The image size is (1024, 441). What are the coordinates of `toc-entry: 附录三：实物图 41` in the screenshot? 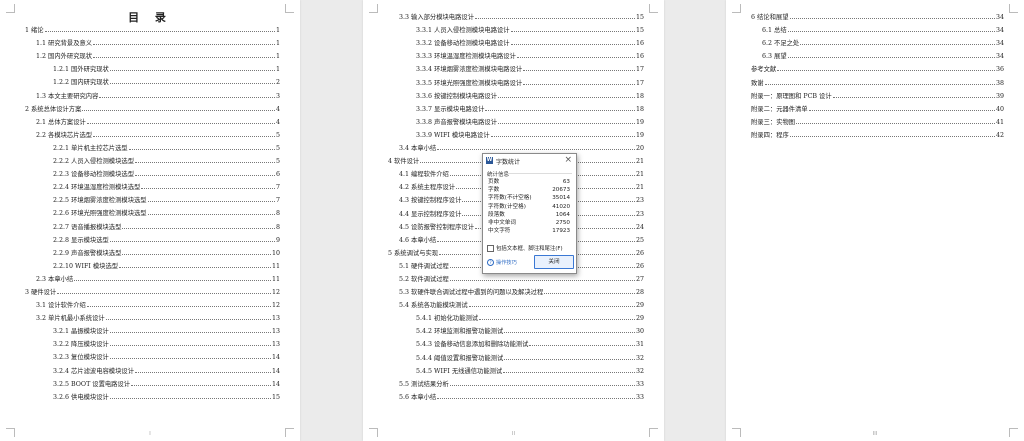 It's located at (877, 119).